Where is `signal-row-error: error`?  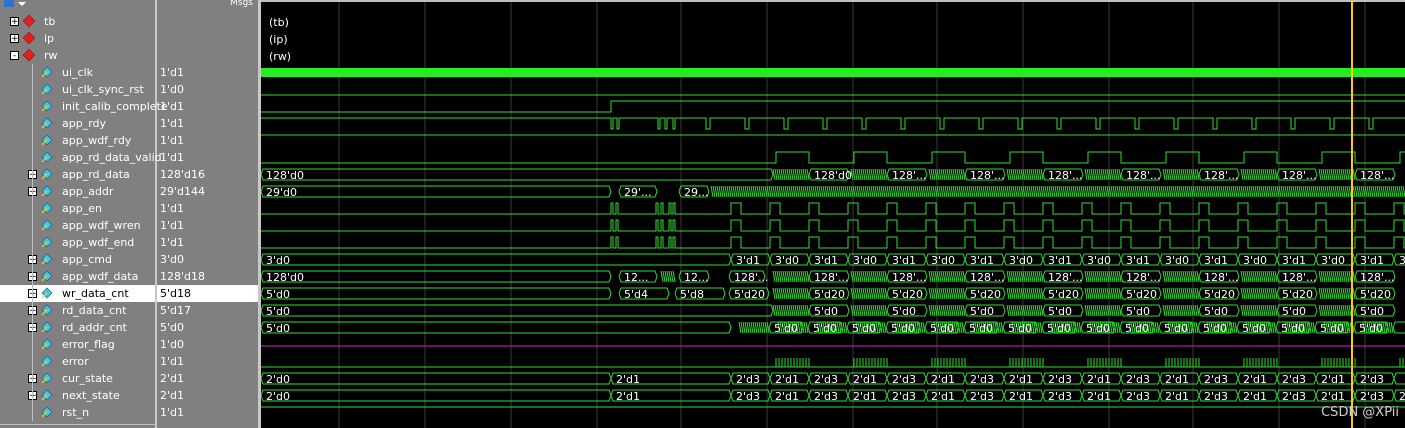 signal-row-error: error is located at coordinates (77, 361).